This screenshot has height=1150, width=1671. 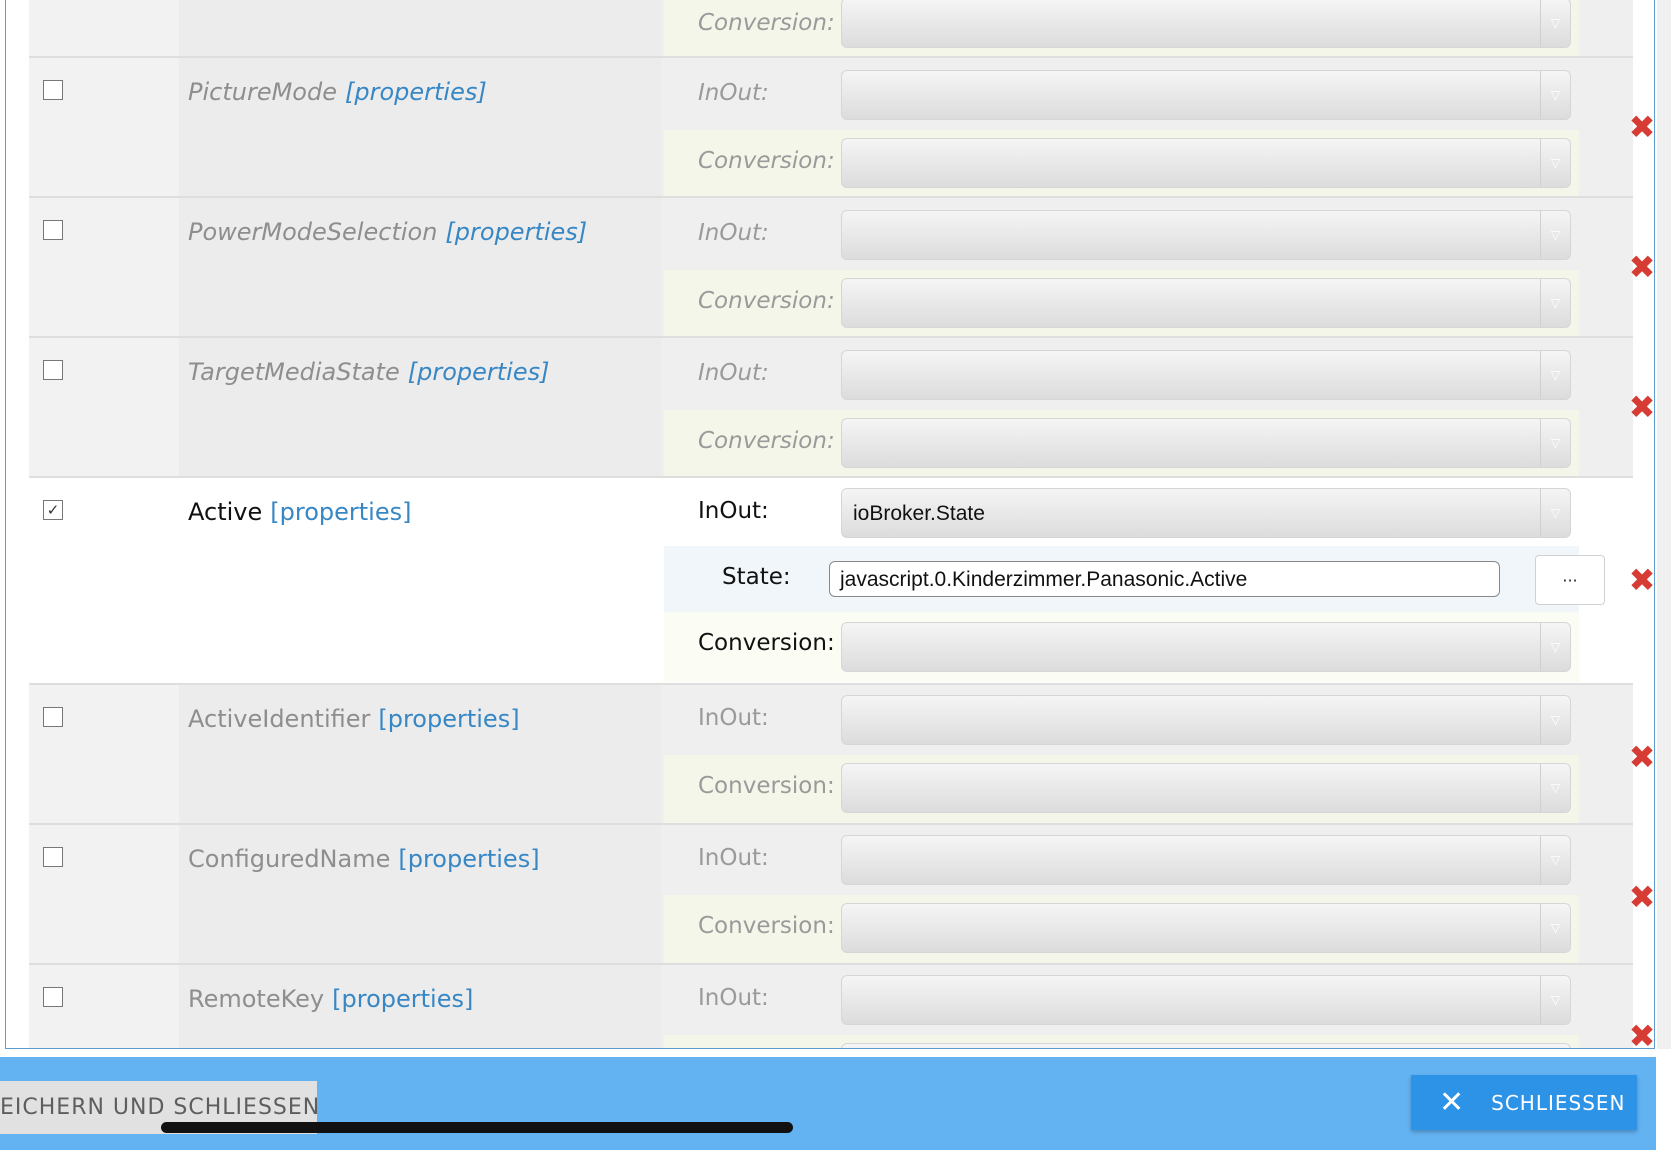 What do you see at coordinates (354, 719) in the screenshot?
I see `characteristic-name: ActiveIdentifier [properties]` at bounding box center [354, 719].